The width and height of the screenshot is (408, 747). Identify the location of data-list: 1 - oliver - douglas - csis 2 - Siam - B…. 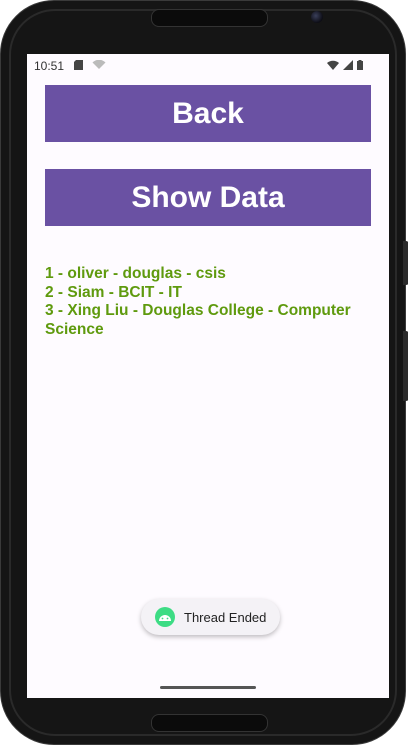
(205, 302).